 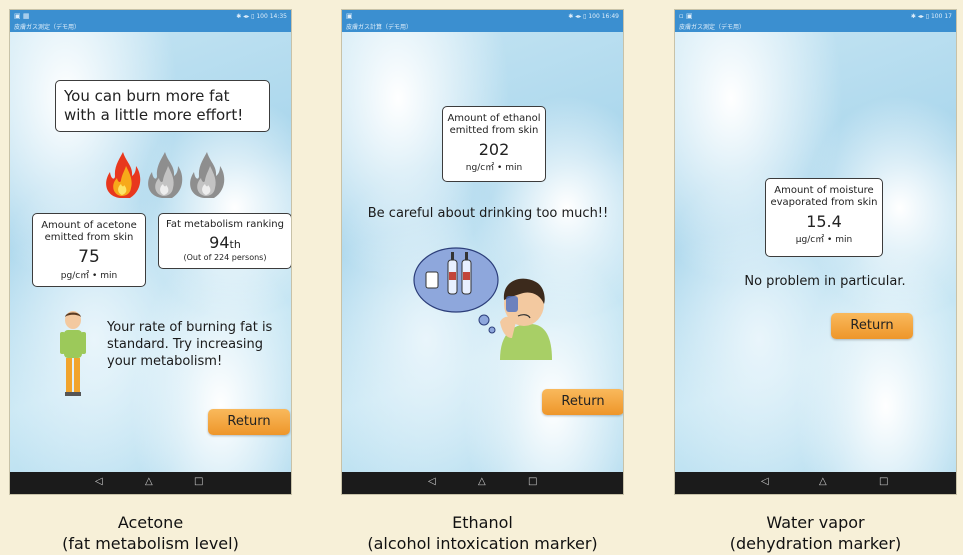 I want to click on acetone-unit: pg/c㎡ • min, so click(x=89, y=276).